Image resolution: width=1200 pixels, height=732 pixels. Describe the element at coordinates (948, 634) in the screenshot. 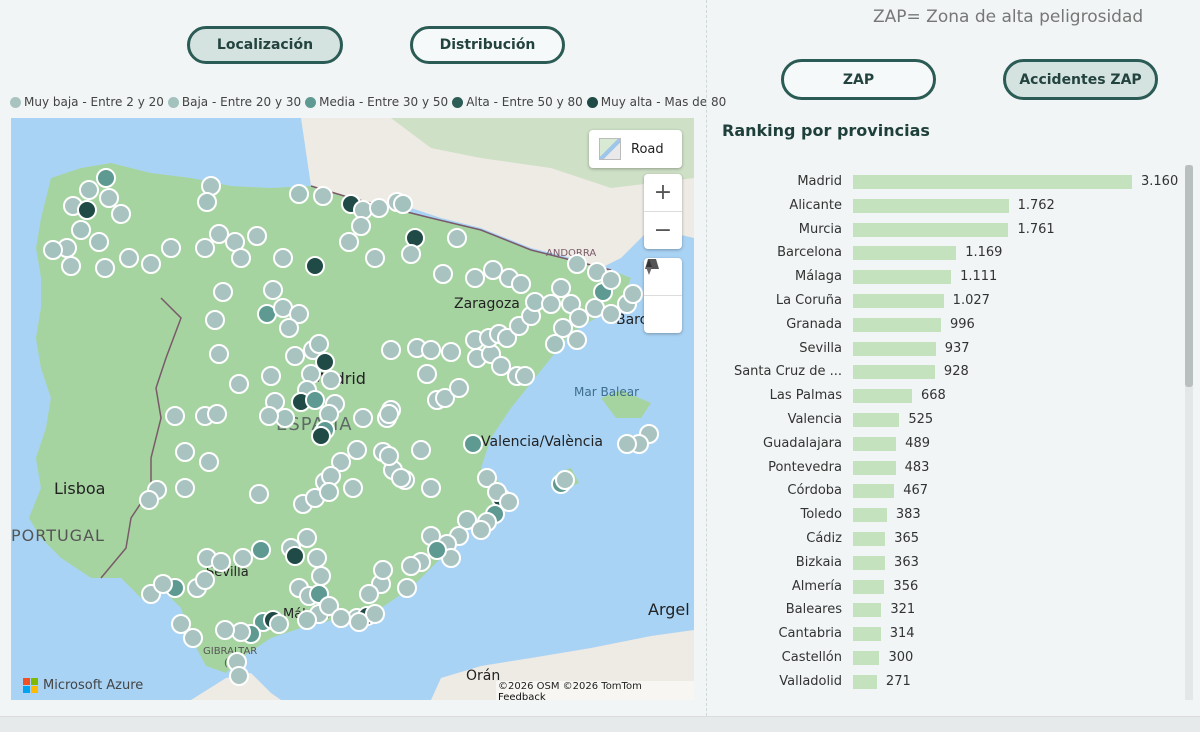

I see `bar-row: Cantabria 314` at that location.